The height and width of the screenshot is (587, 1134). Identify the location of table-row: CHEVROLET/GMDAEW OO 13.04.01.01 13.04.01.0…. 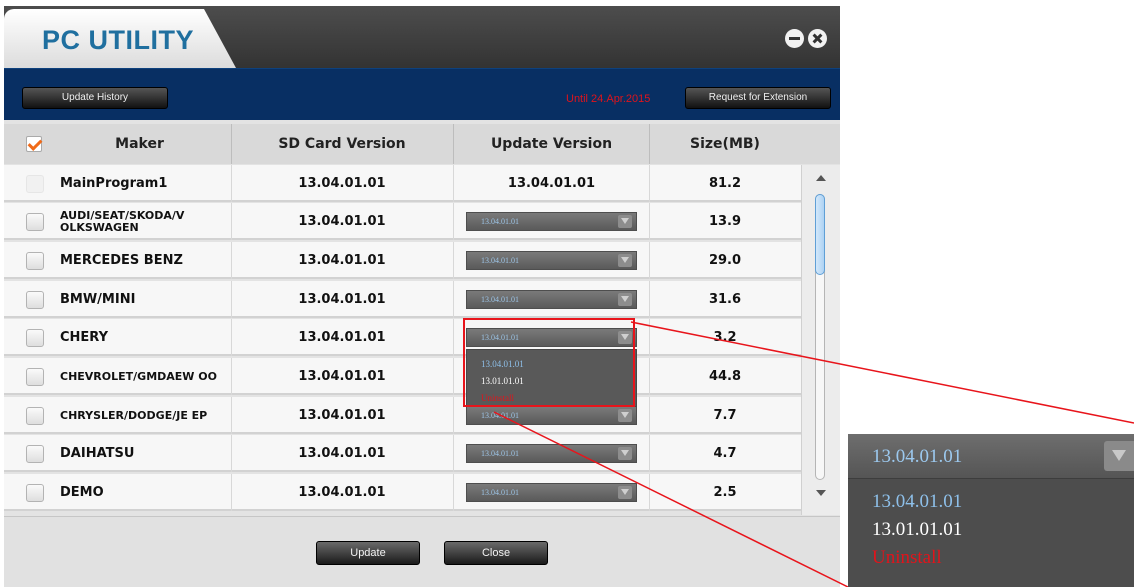
(402, 376).